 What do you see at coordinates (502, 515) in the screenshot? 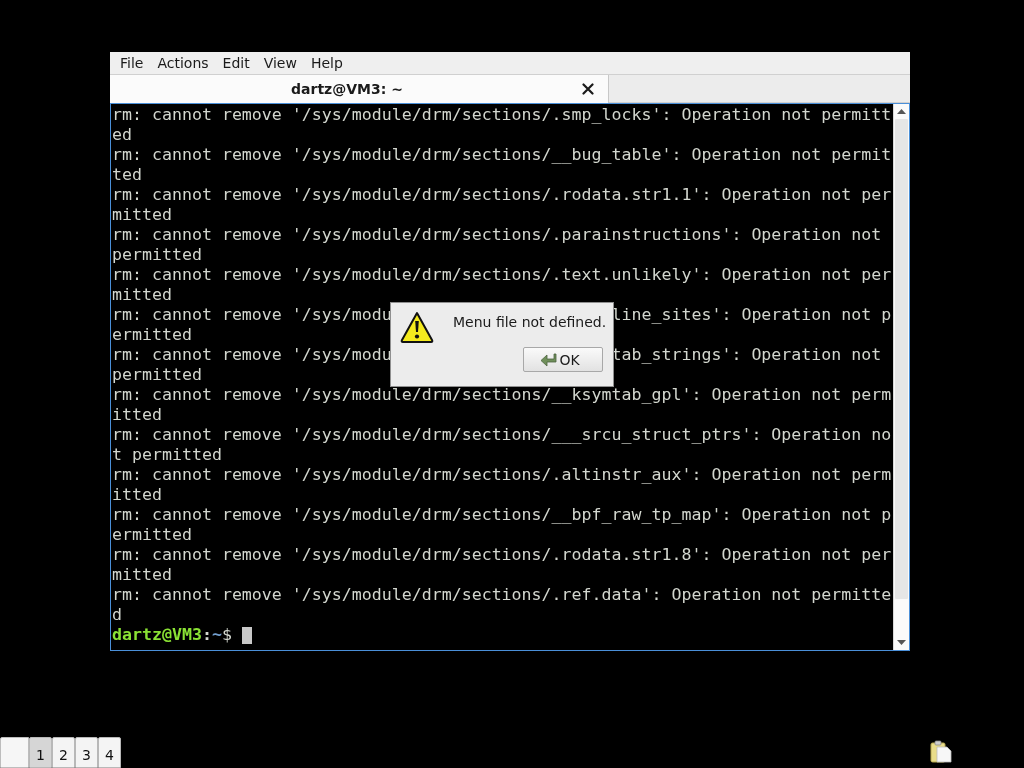
I see `terminal-line: rm: cannot remove '/sys/module/drm/sections/__bpf_raw_tp_map': Operation not p` at bounding box center [502, 515].